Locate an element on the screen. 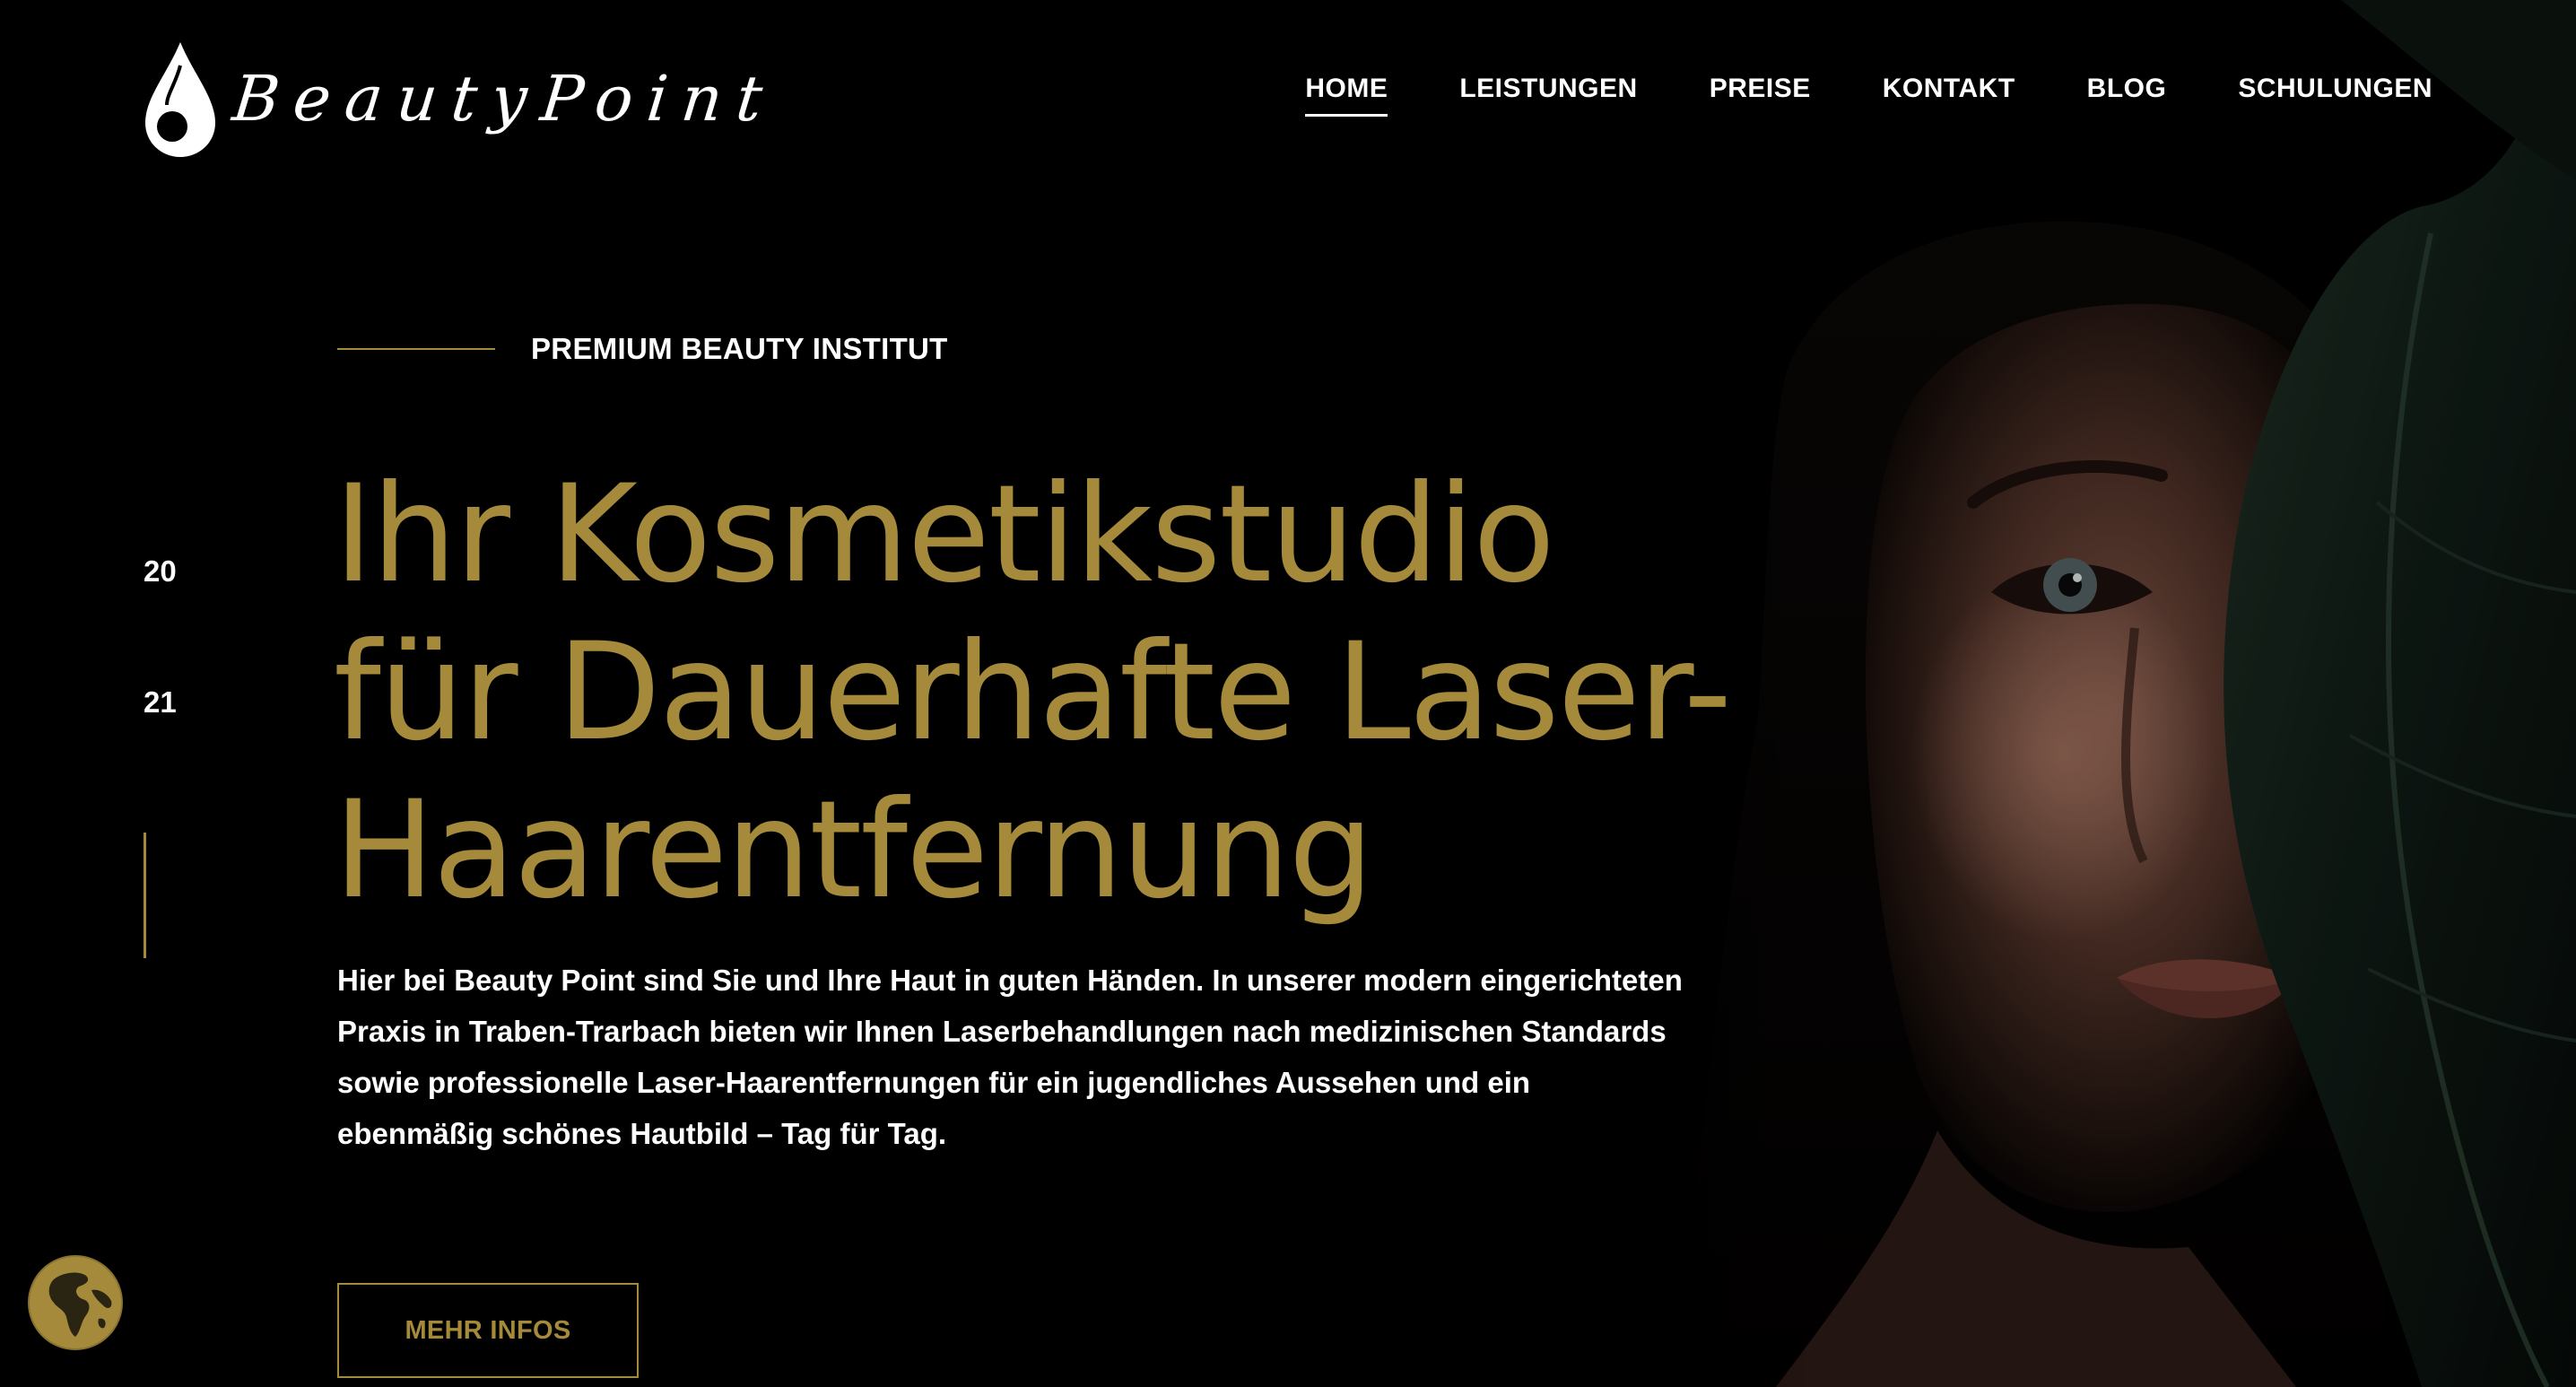 This screenshot has height=1387, width=2576. mehr-infos-button: MEHR INFOS is located at coordinates (488, 1330).